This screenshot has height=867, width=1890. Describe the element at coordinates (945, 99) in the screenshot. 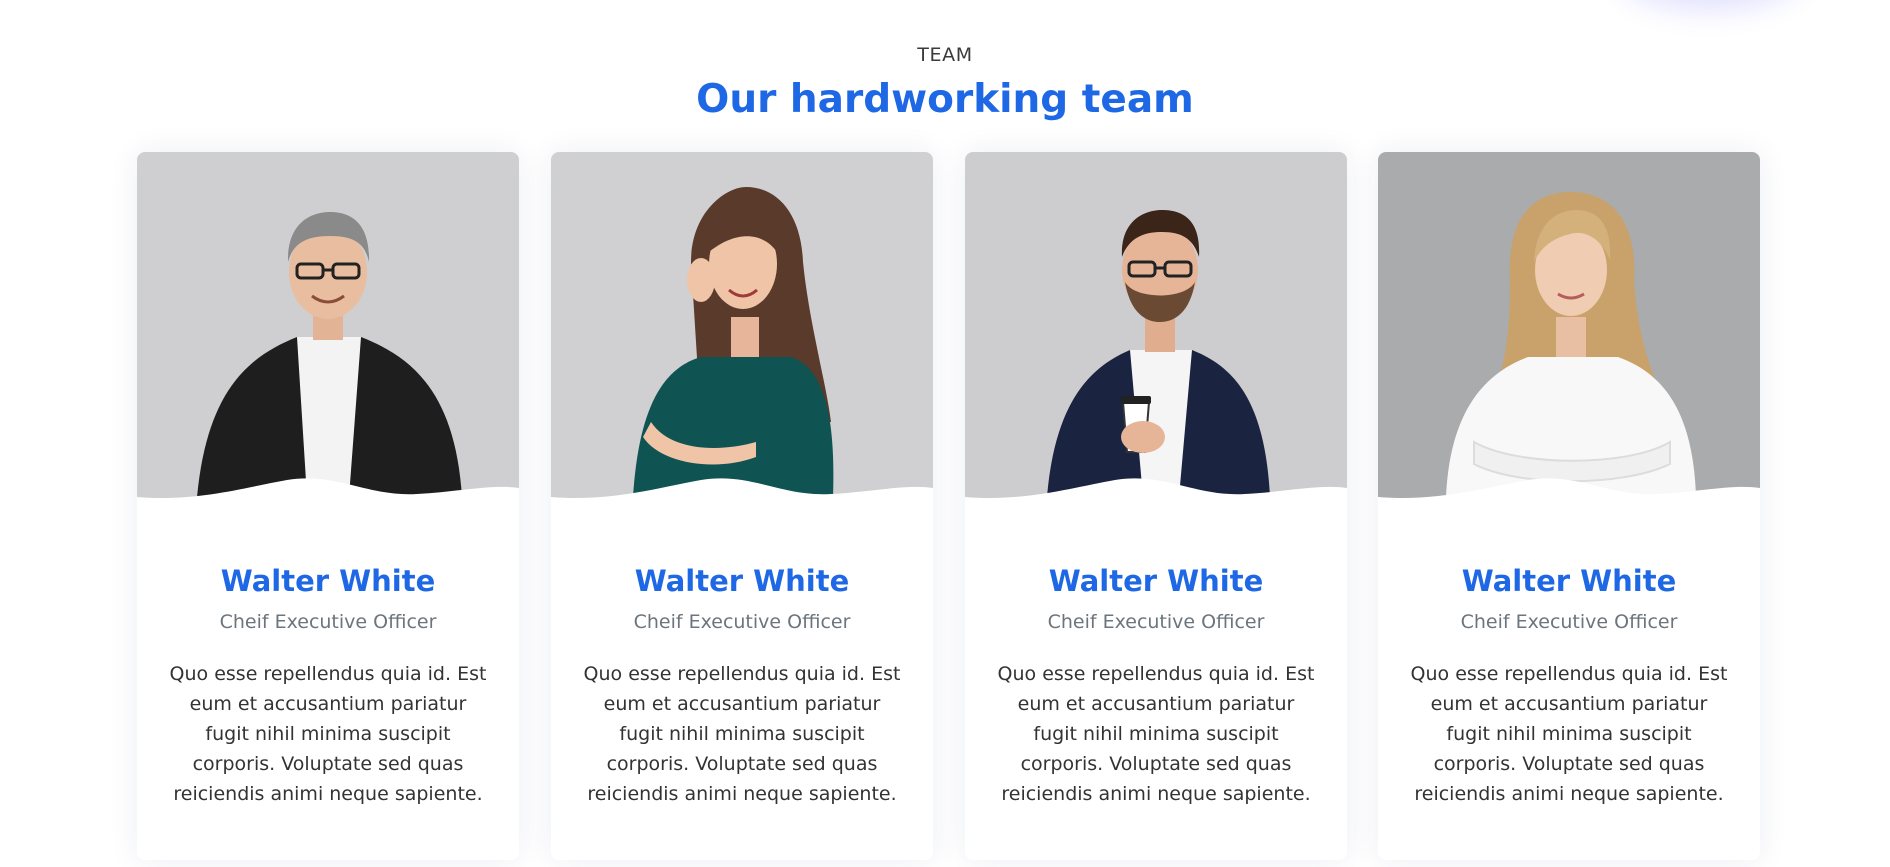

I see `section-title: Our hardworking team` at that location.